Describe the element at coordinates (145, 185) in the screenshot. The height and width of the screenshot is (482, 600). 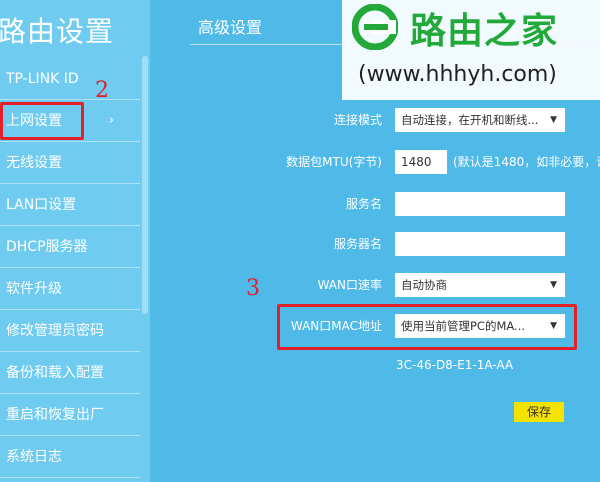
I see `sidebar-scrollbar` at that location.